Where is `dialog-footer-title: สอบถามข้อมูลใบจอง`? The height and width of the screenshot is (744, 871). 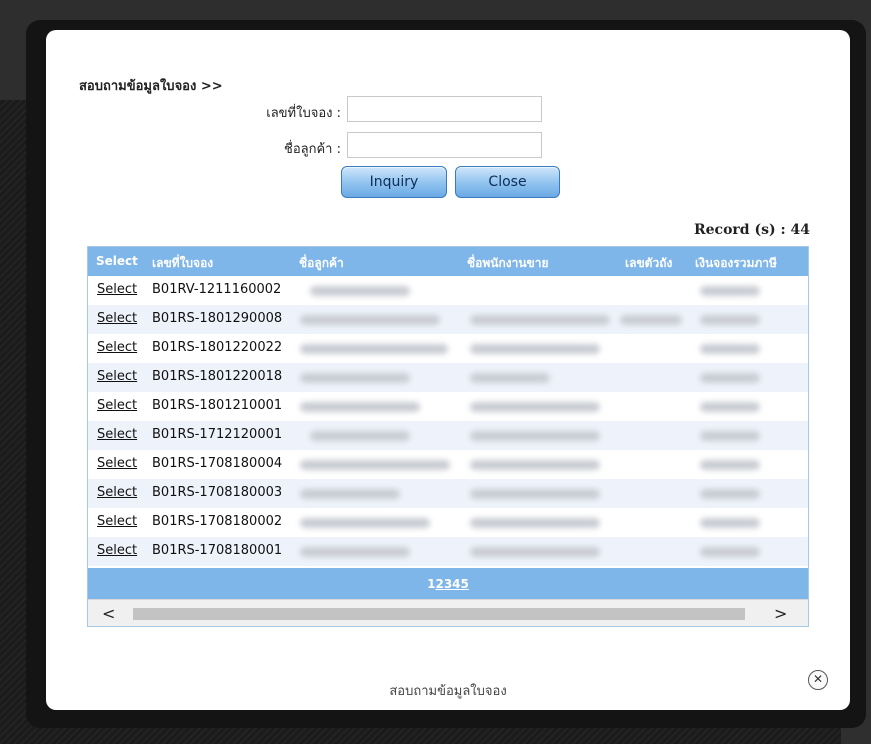
dialog-footer-title: สอบถามข้อมูลใบจอง is located at coordinates (448, 691).